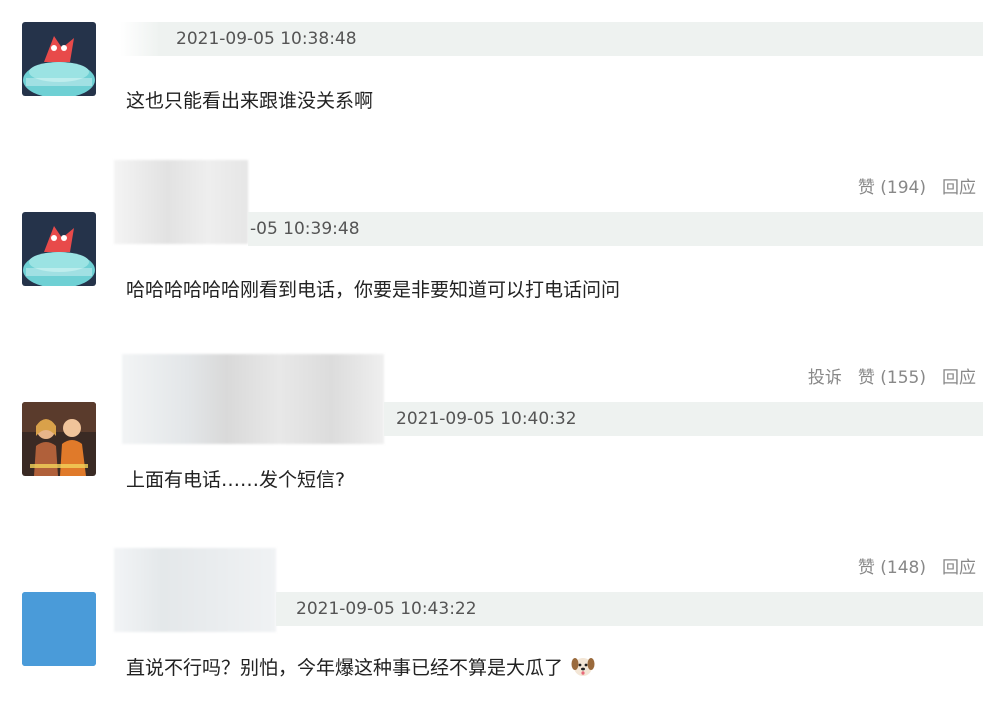 The width and height of the screenshot is (1000, 719). Describe the element at coordinates (373, 290) in the screenshot. I see `comment-text: 哈哈哈哈哈哈刚看到电话，你要是非要知道可以打电话问问` at that location.